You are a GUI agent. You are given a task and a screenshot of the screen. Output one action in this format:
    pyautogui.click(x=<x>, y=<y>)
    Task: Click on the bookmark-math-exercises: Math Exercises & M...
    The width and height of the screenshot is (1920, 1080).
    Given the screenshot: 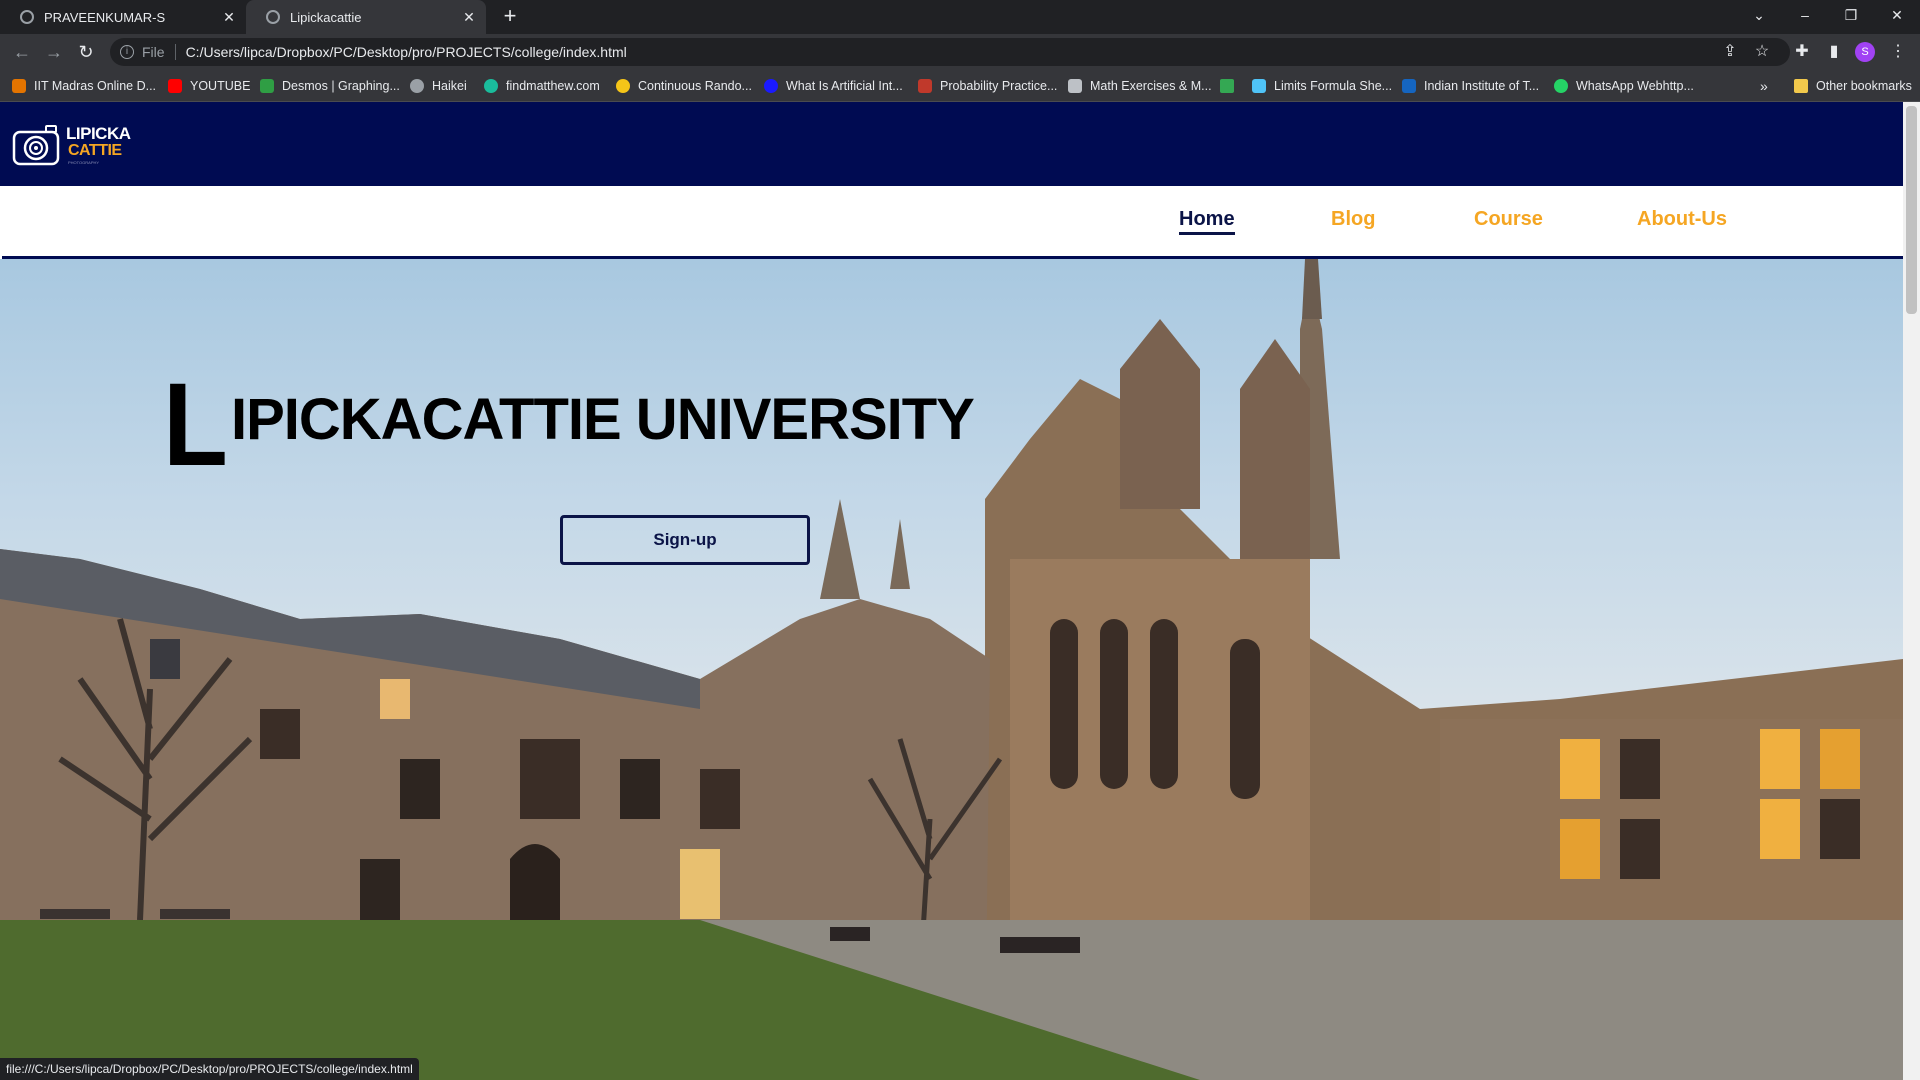 What is the action you would take?
    pyautogui.click(x=1140, y=86)
    